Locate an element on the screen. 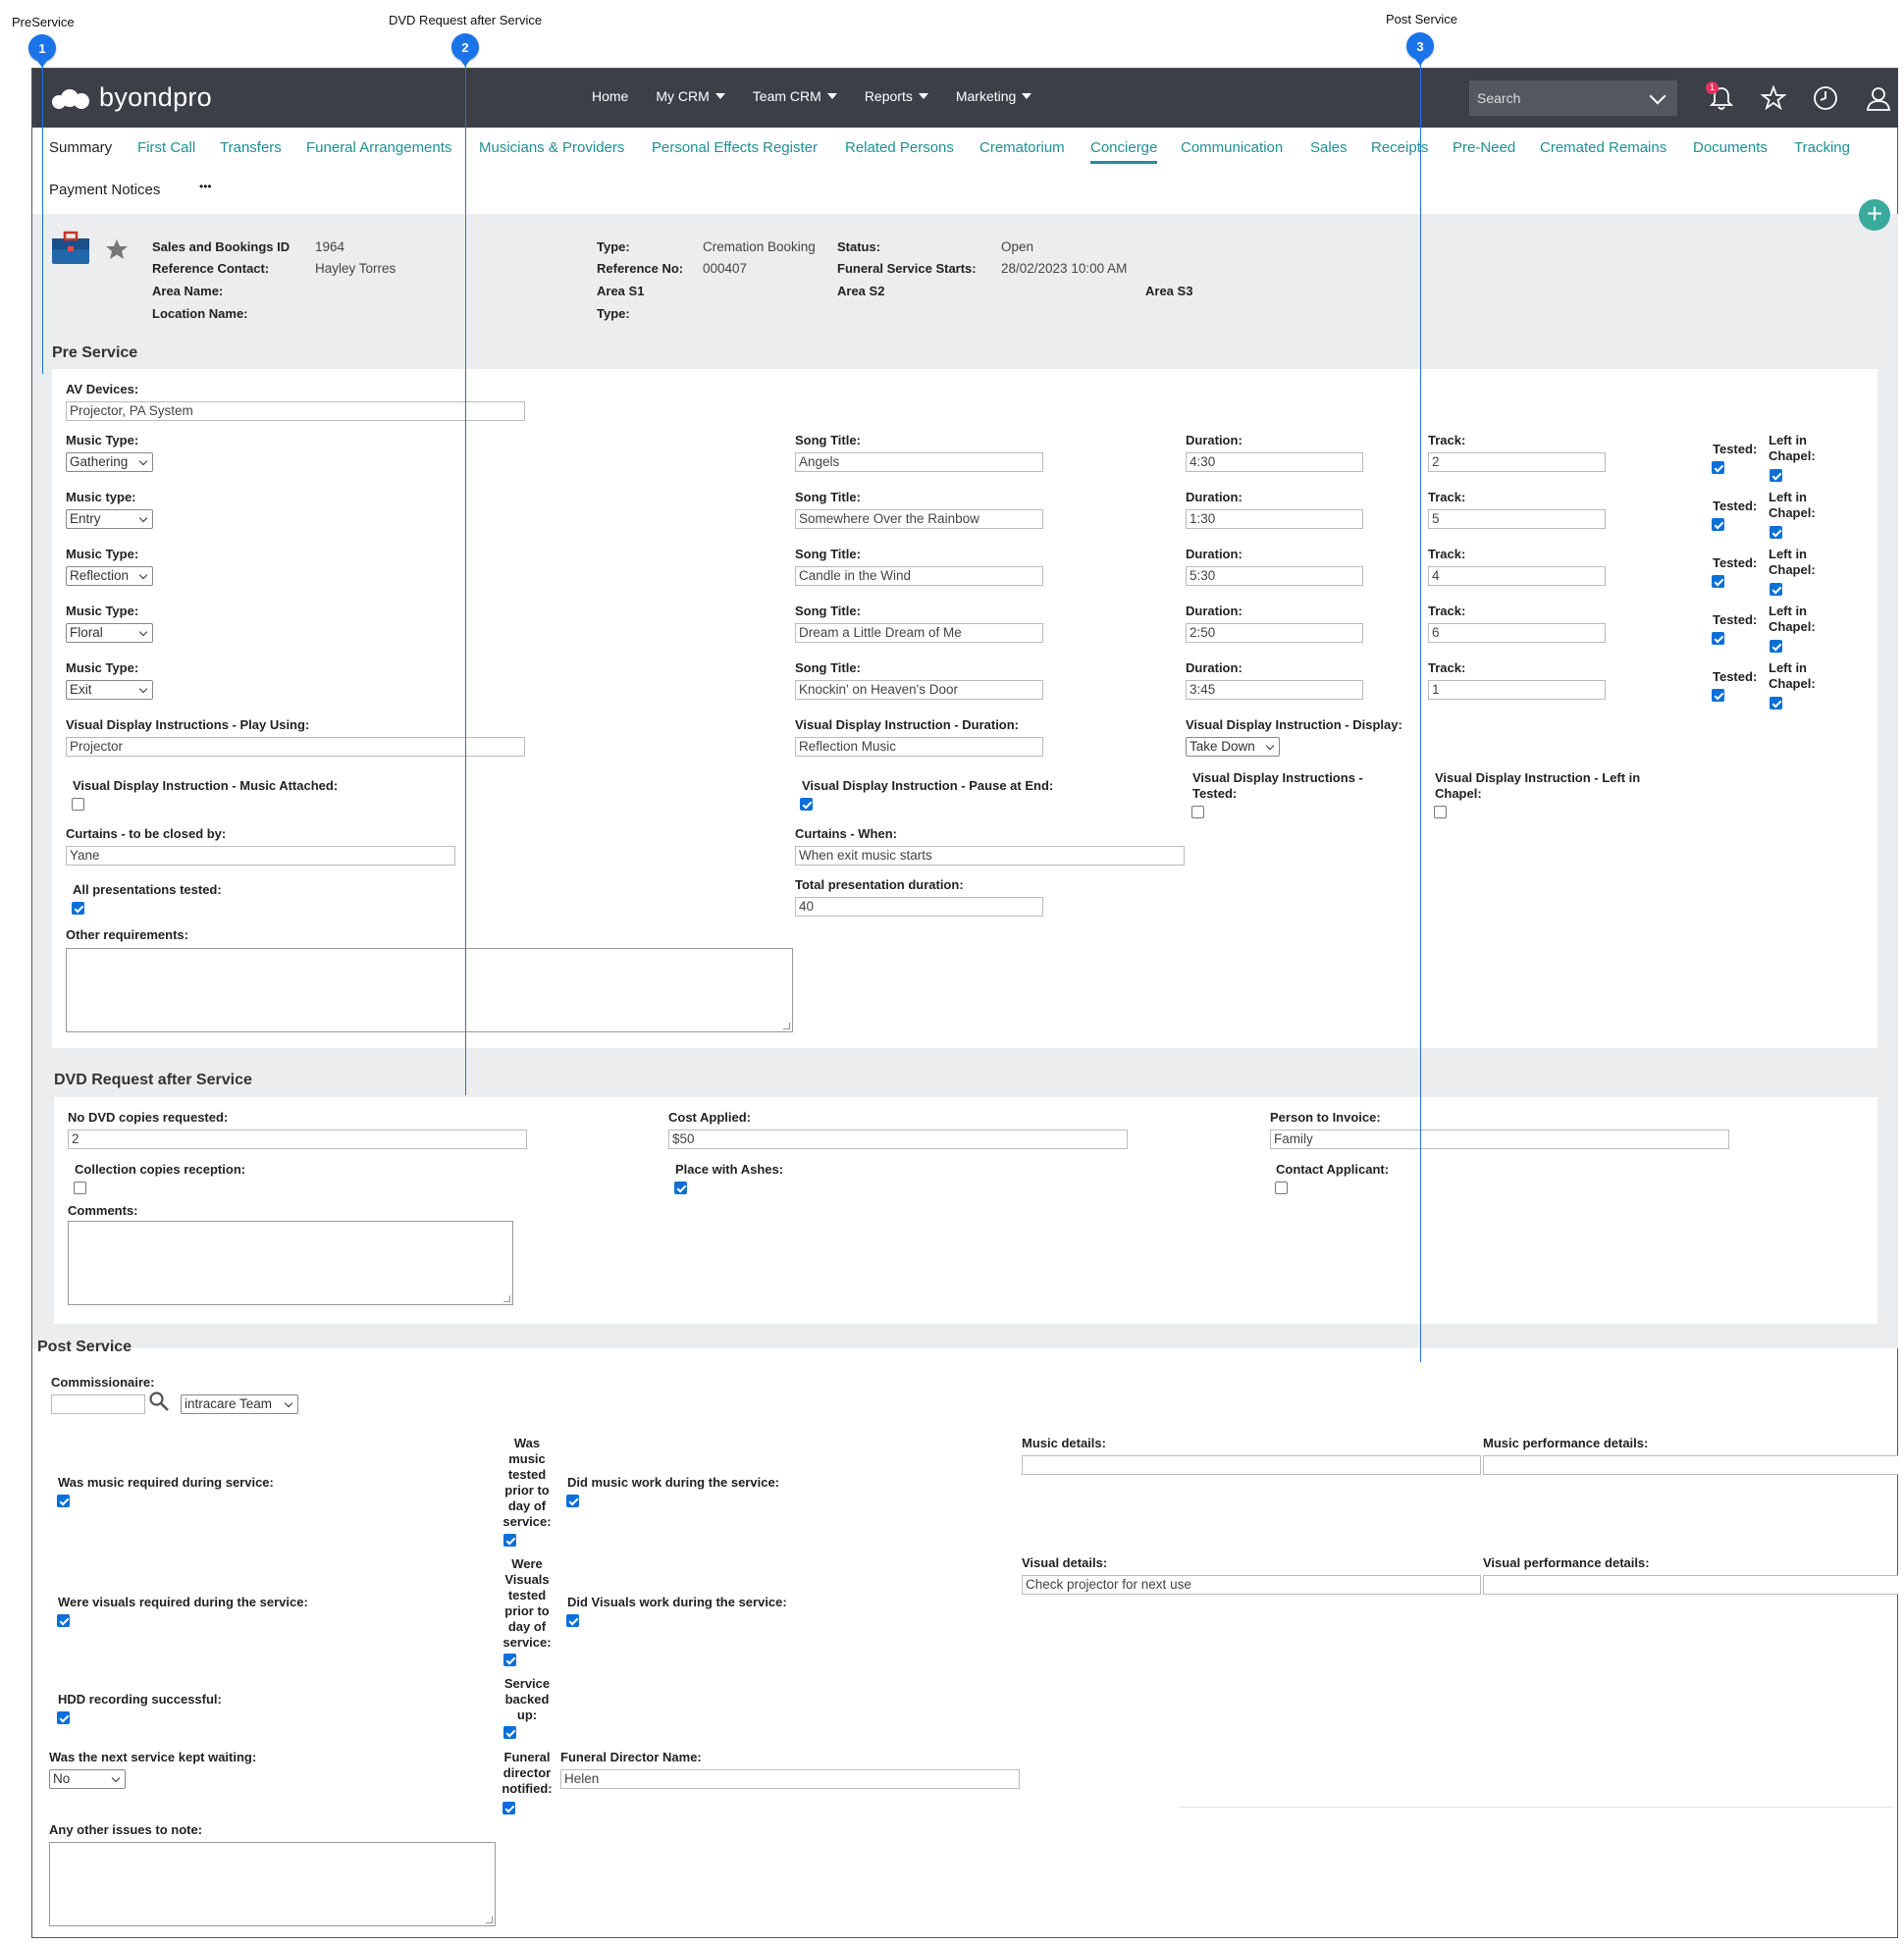  av-devices-input: Projector, PA System is located at coordinates (295, 411).